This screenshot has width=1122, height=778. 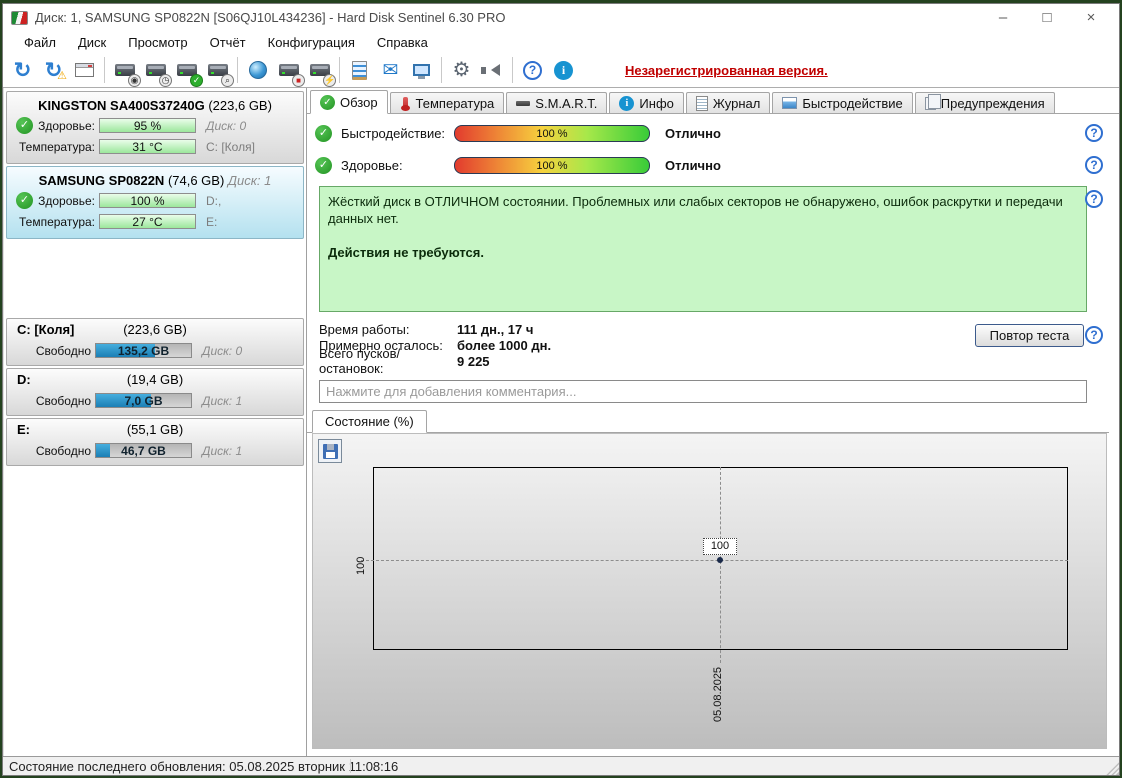 I want to click on drive-name: KINGSTON SA400S37240G, so click(x=121, y=105).